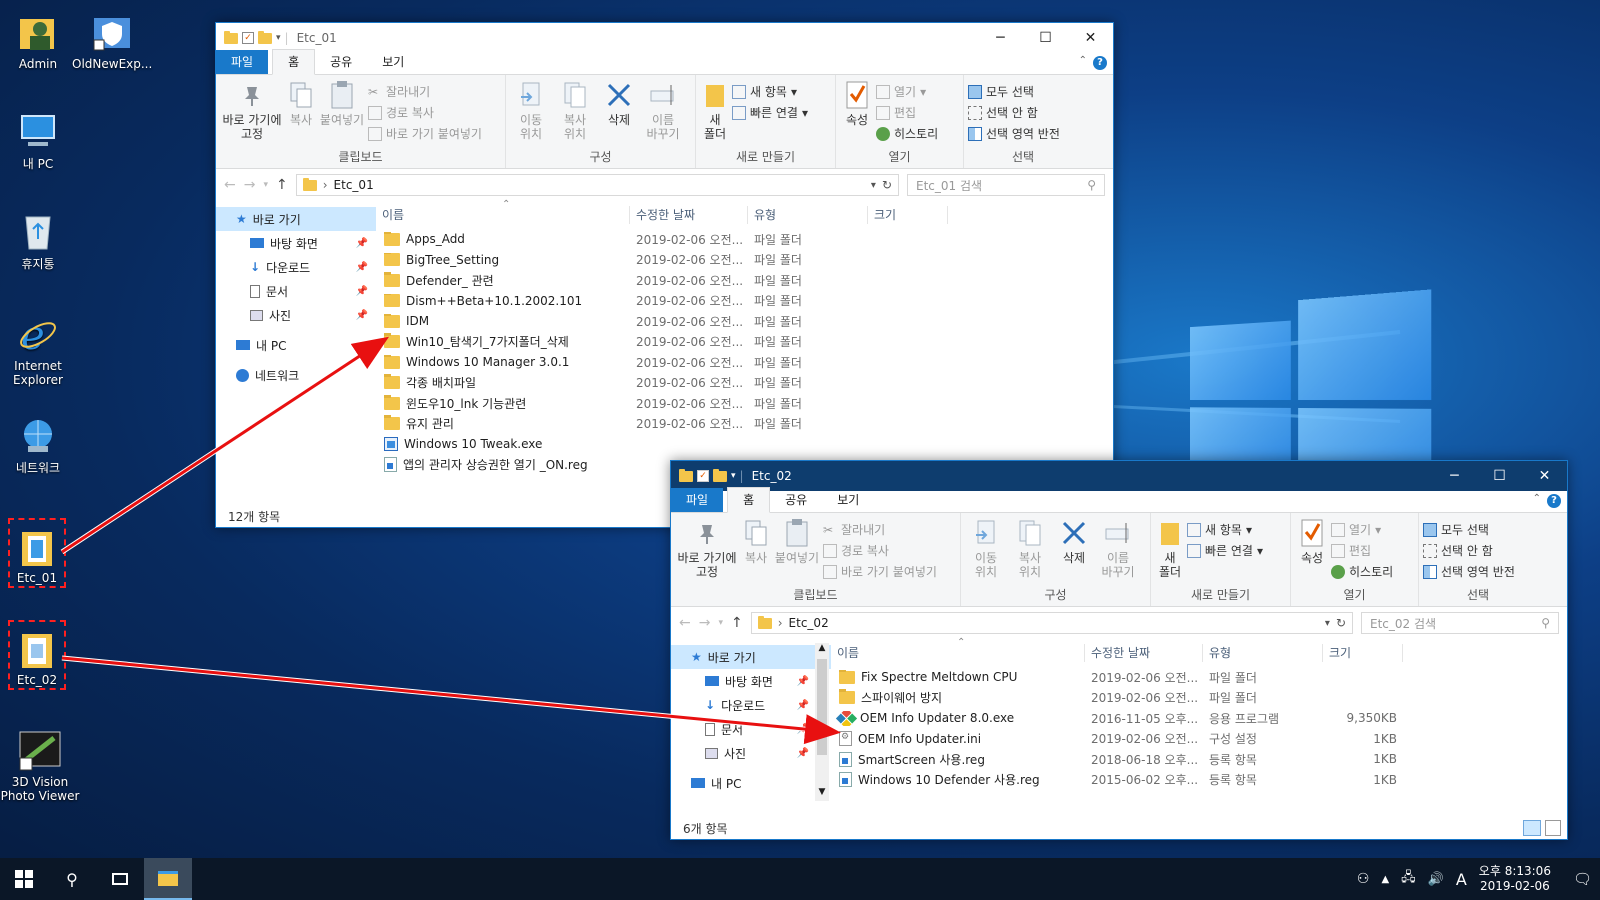 Image resolution: width=1600 pixels, height=900 pixels. Describe the element at coordinates (1515, 879) in the screenshot. I see `clock: 오후 8:13:06 2019-02-06` at that location.